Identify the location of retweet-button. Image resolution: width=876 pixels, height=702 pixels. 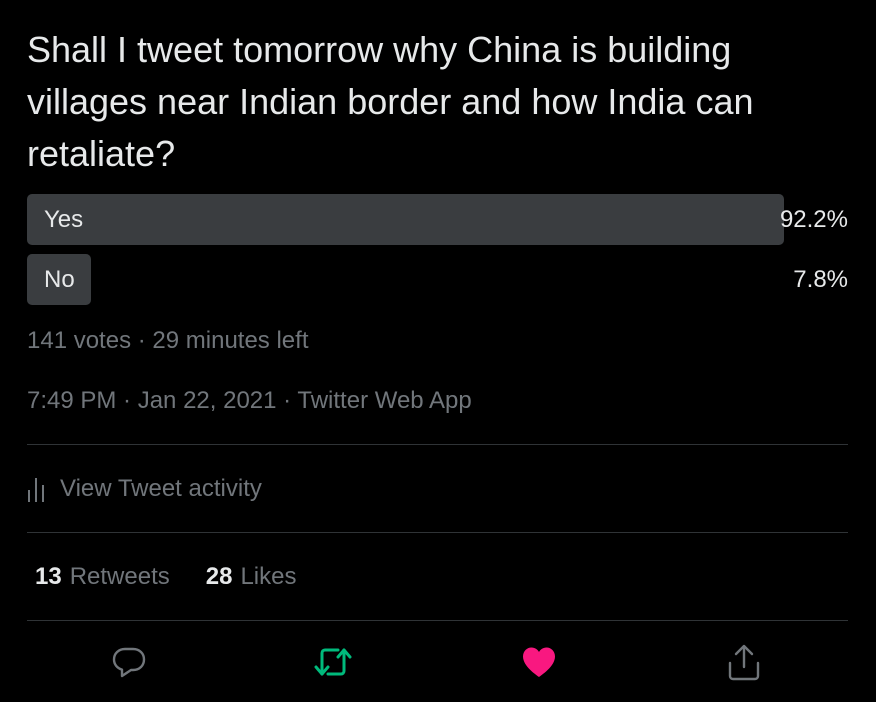
(333, 662).